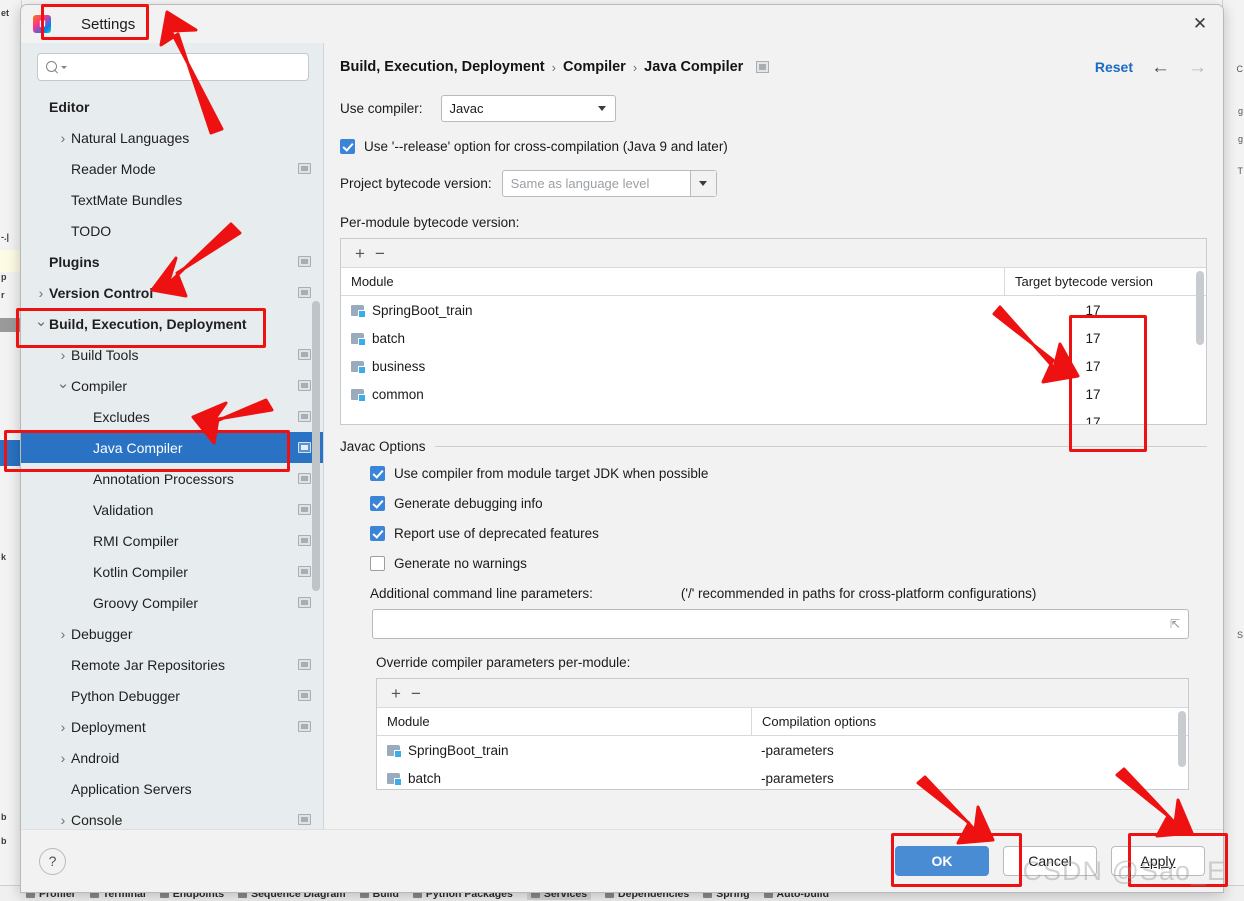  I want to click on sidebar-item-natural-languages: › Natural Languages, so click(172, 137).